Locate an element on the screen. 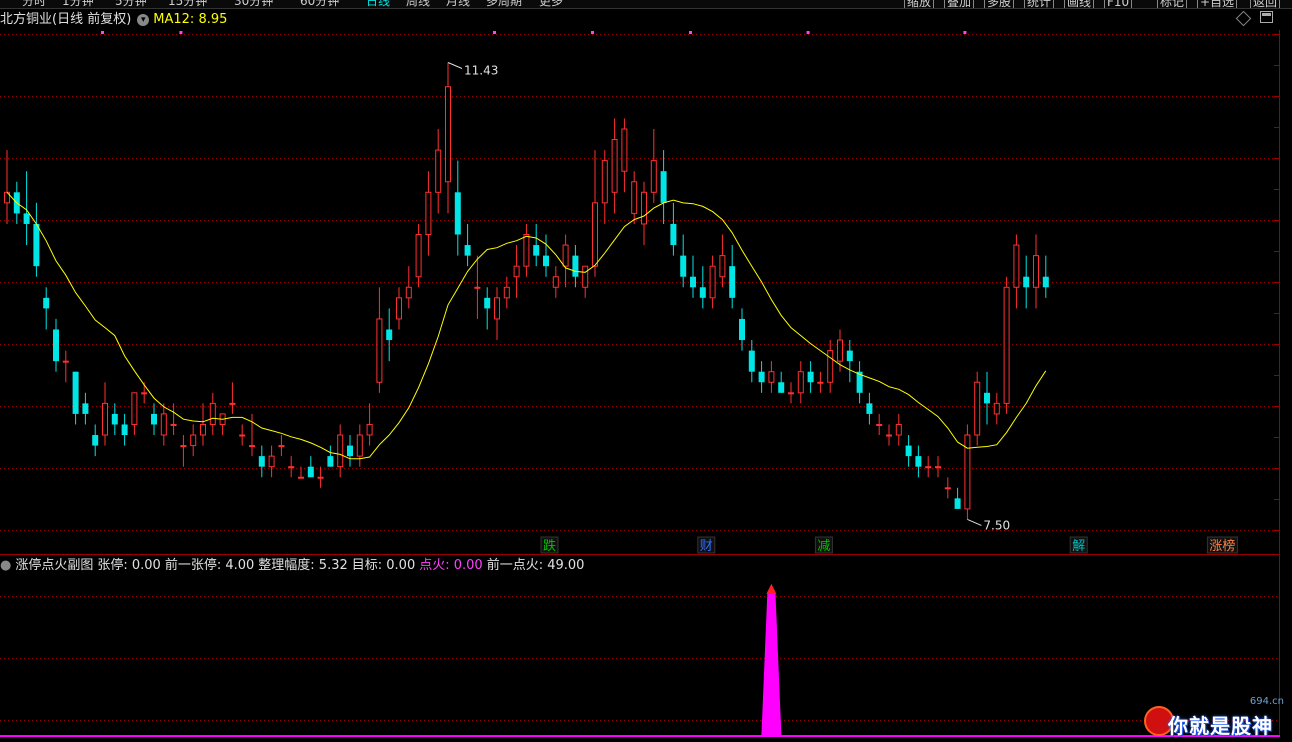 The width and height of the screenshot is (1292, 742). low-pointer is located at coordinates (974, 522).